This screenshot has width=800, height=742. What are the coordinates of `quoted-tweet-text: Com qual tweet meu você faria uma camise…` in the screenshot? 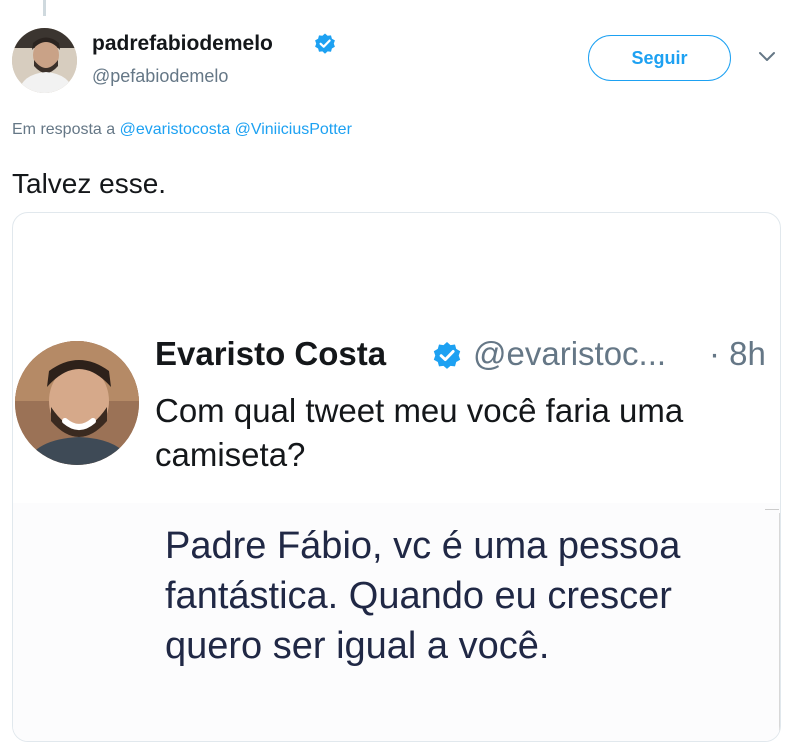 It's located at (419, 432).